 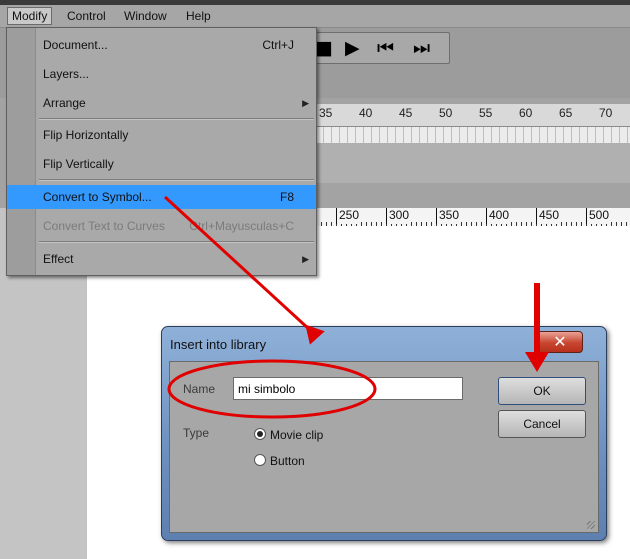 What do you see at coordinates (473, 115) in the screenshot?
I see `timeline-ruler: 35 40 45 50 55 60 65 70` at bounding box center [473, 115].